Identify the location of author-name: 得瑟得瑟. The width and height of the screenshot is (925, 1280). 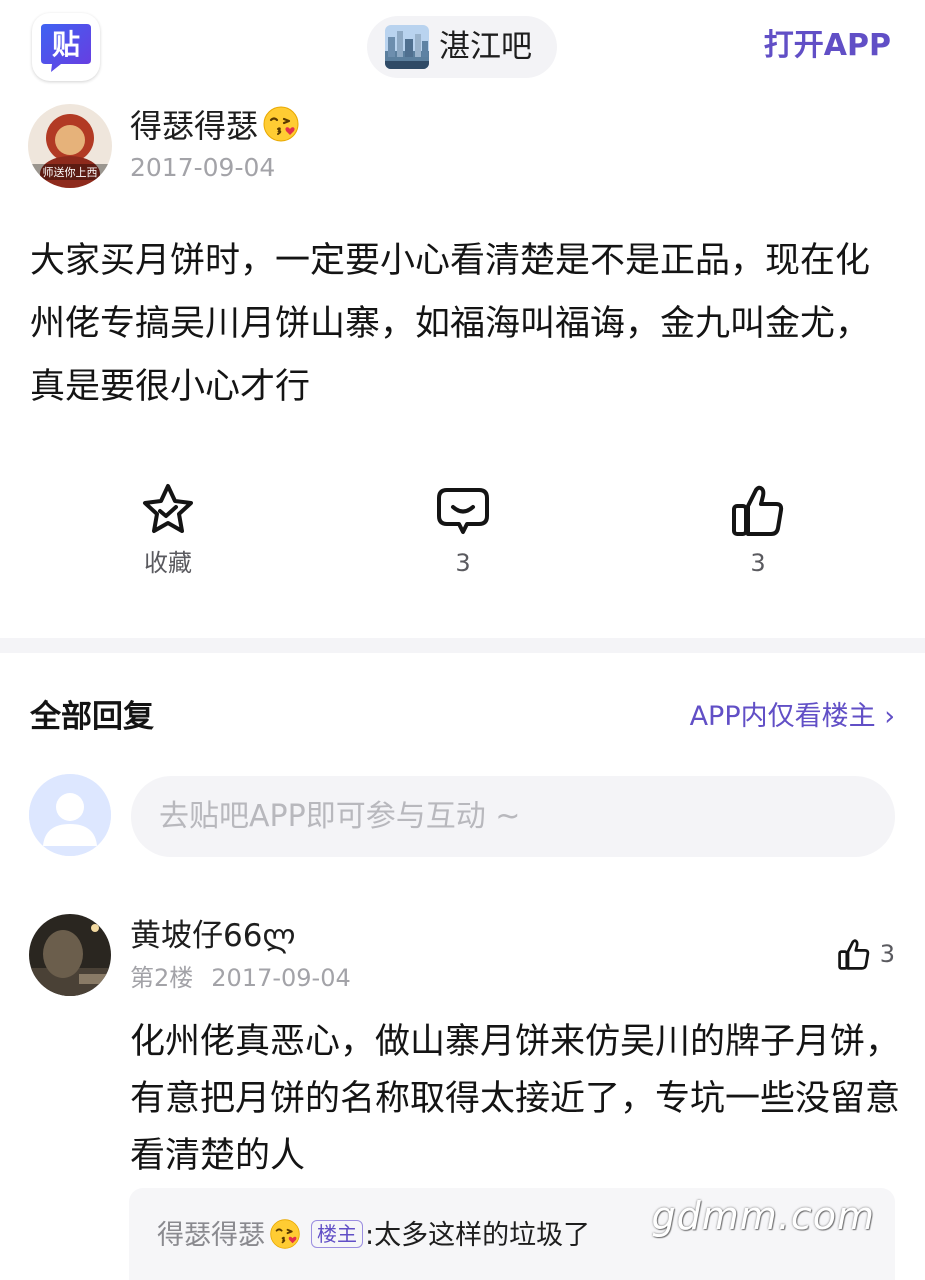
(215, 126).